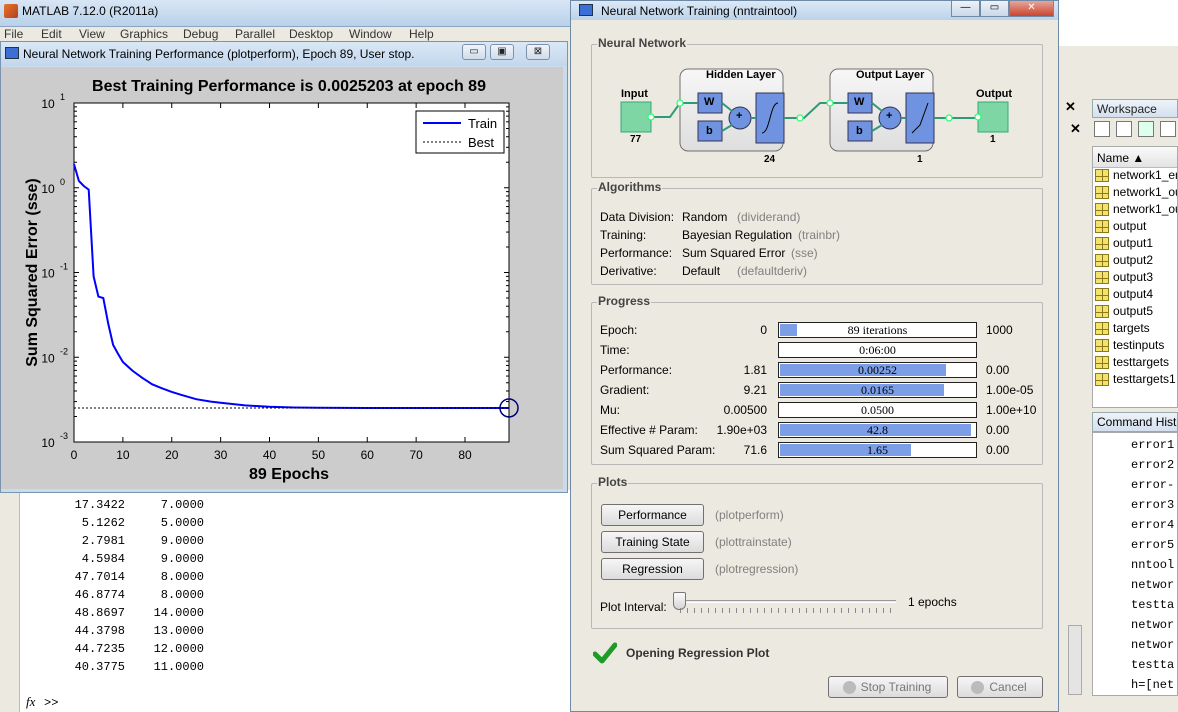 The height and width of the screenshot is (712, 1178). I want to click on open-variable-icon, so click(1124, 129).